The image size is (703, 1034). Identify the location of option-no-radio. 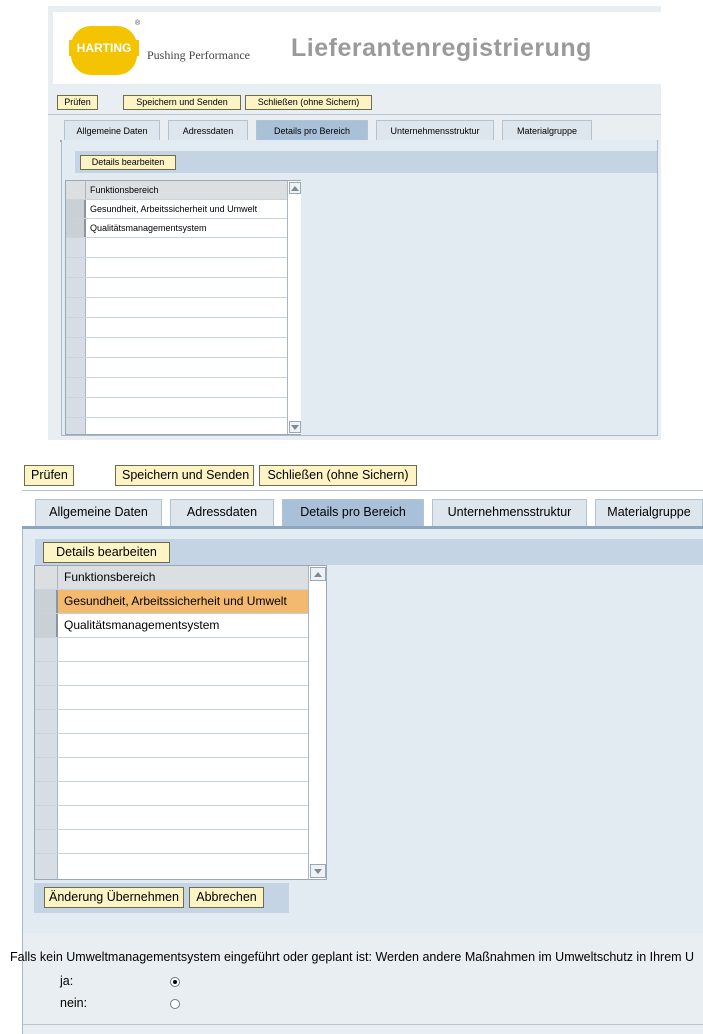
(175, 1004).